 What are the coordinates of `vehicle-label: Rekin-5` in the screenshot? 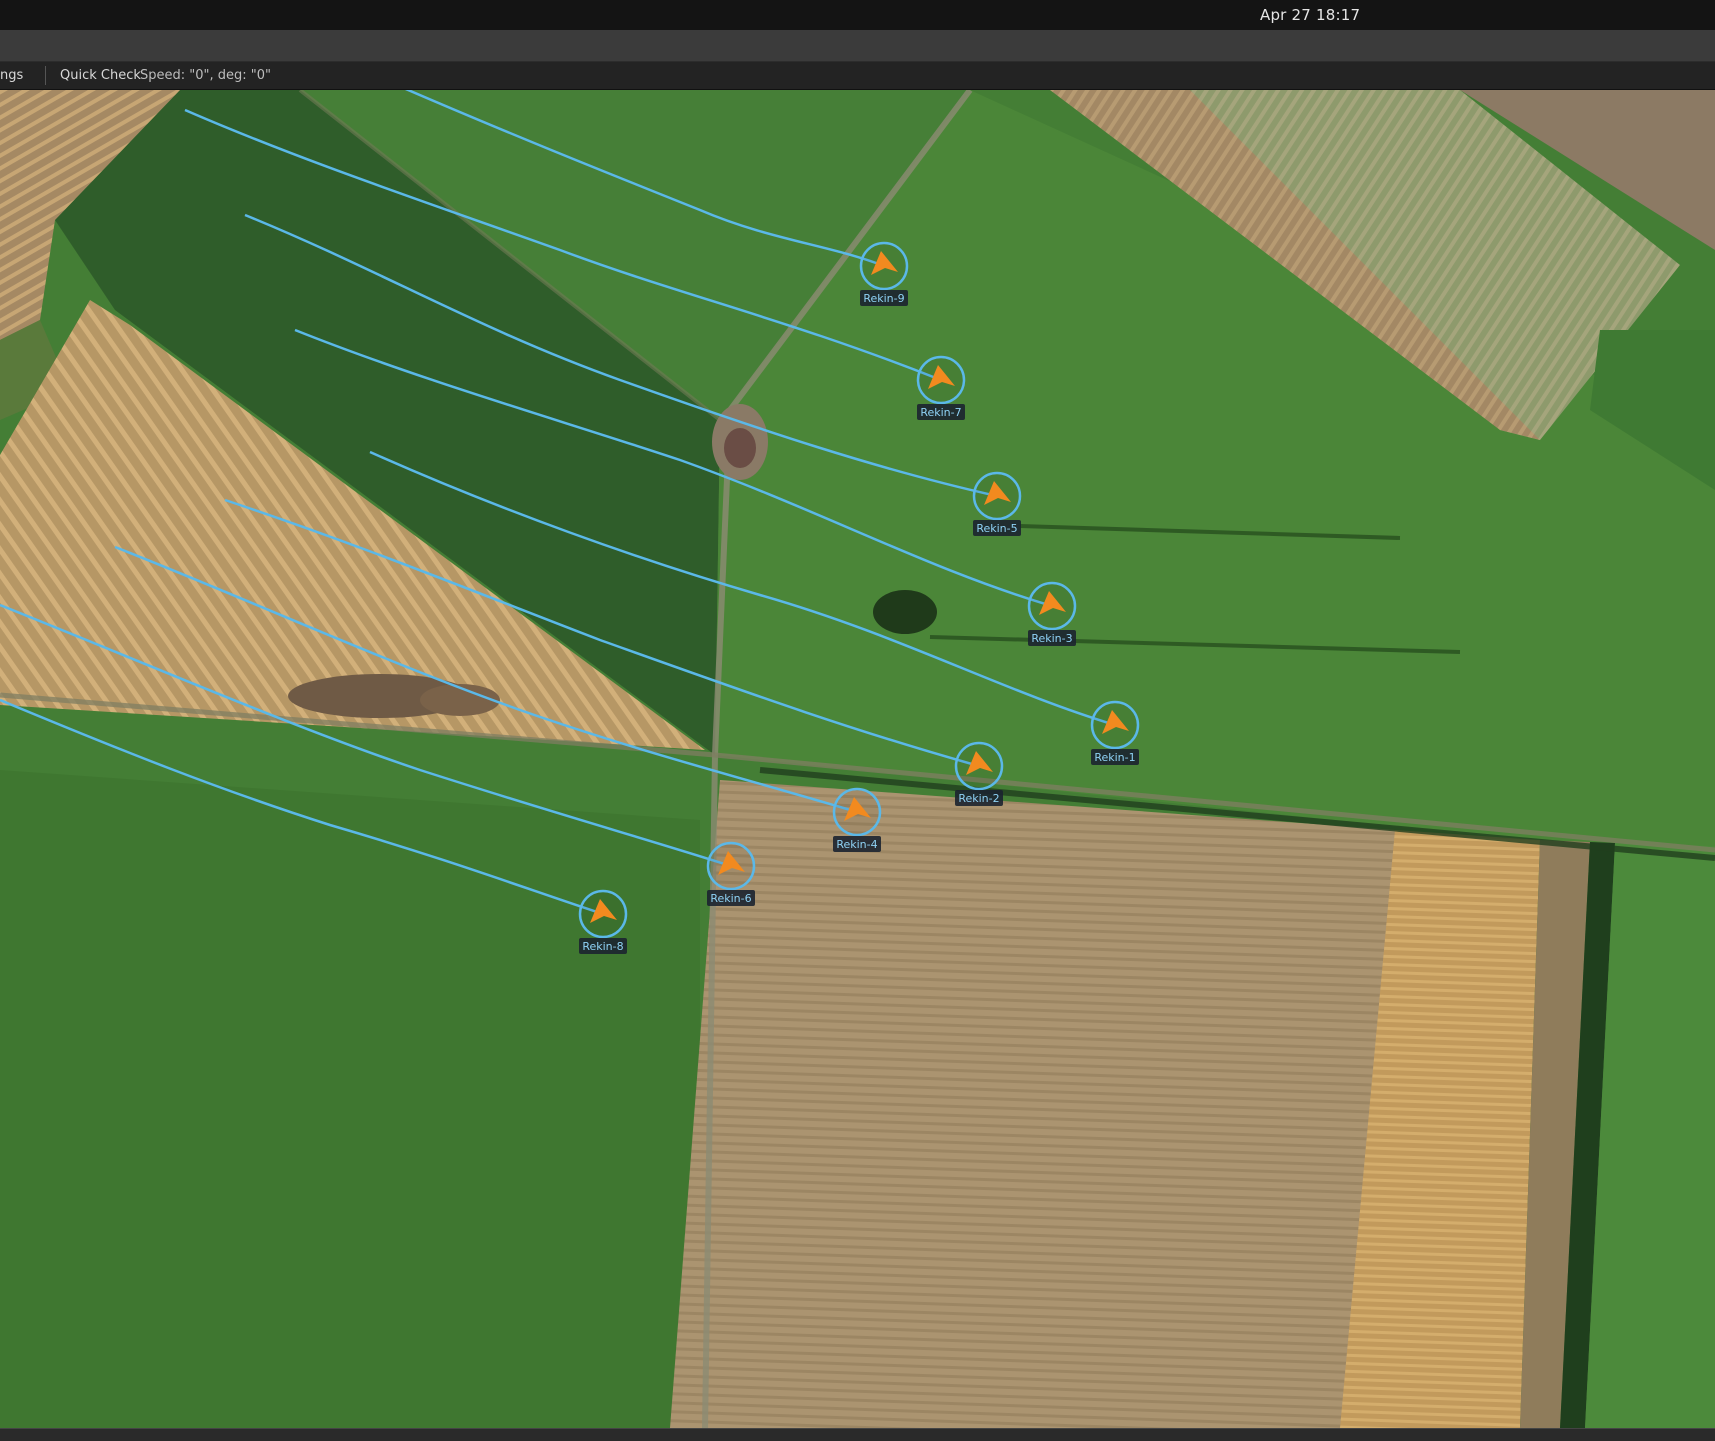 It's located at (996, 528).